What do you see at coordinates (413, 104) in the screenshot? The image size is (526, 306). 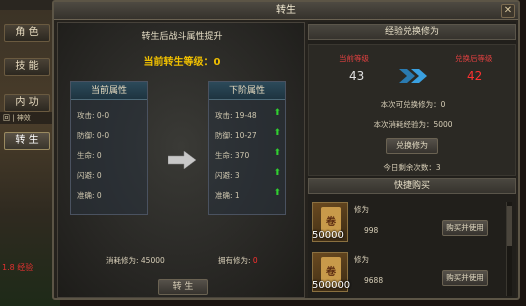 I see `exchangeable-amount-text: 本次可兑换修为：0` at bounding box center [413, 104].